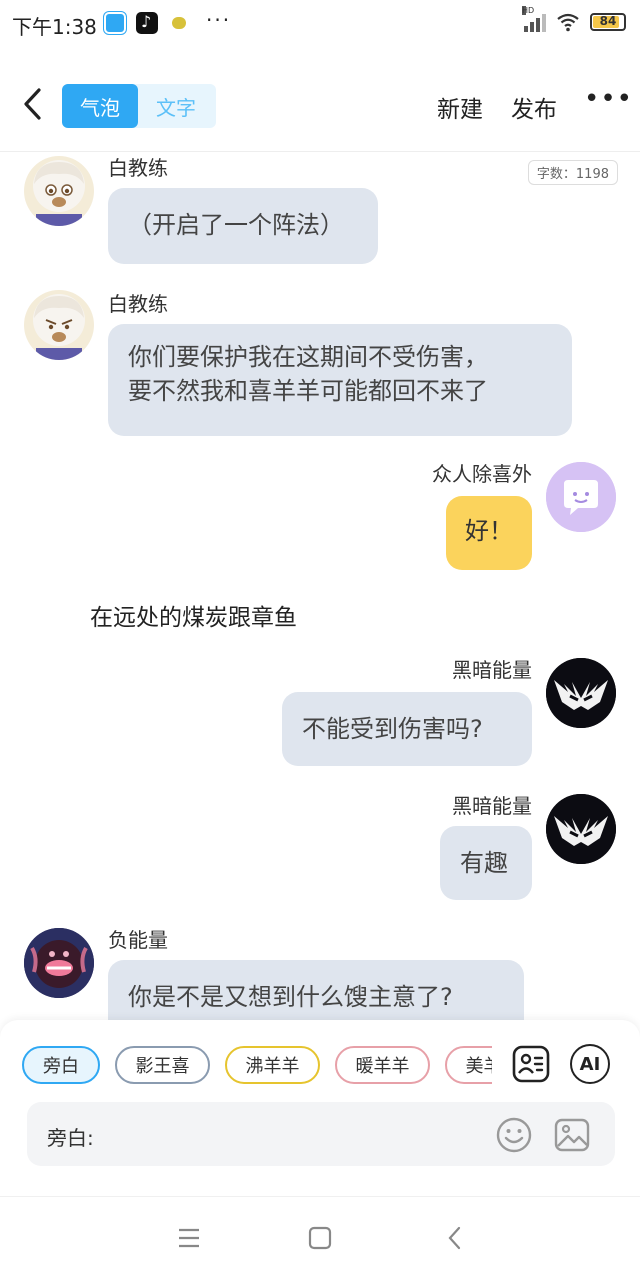 The height and width of the screenshot is (1280, 640). I want to click on image-icon, so click(572, 1135).